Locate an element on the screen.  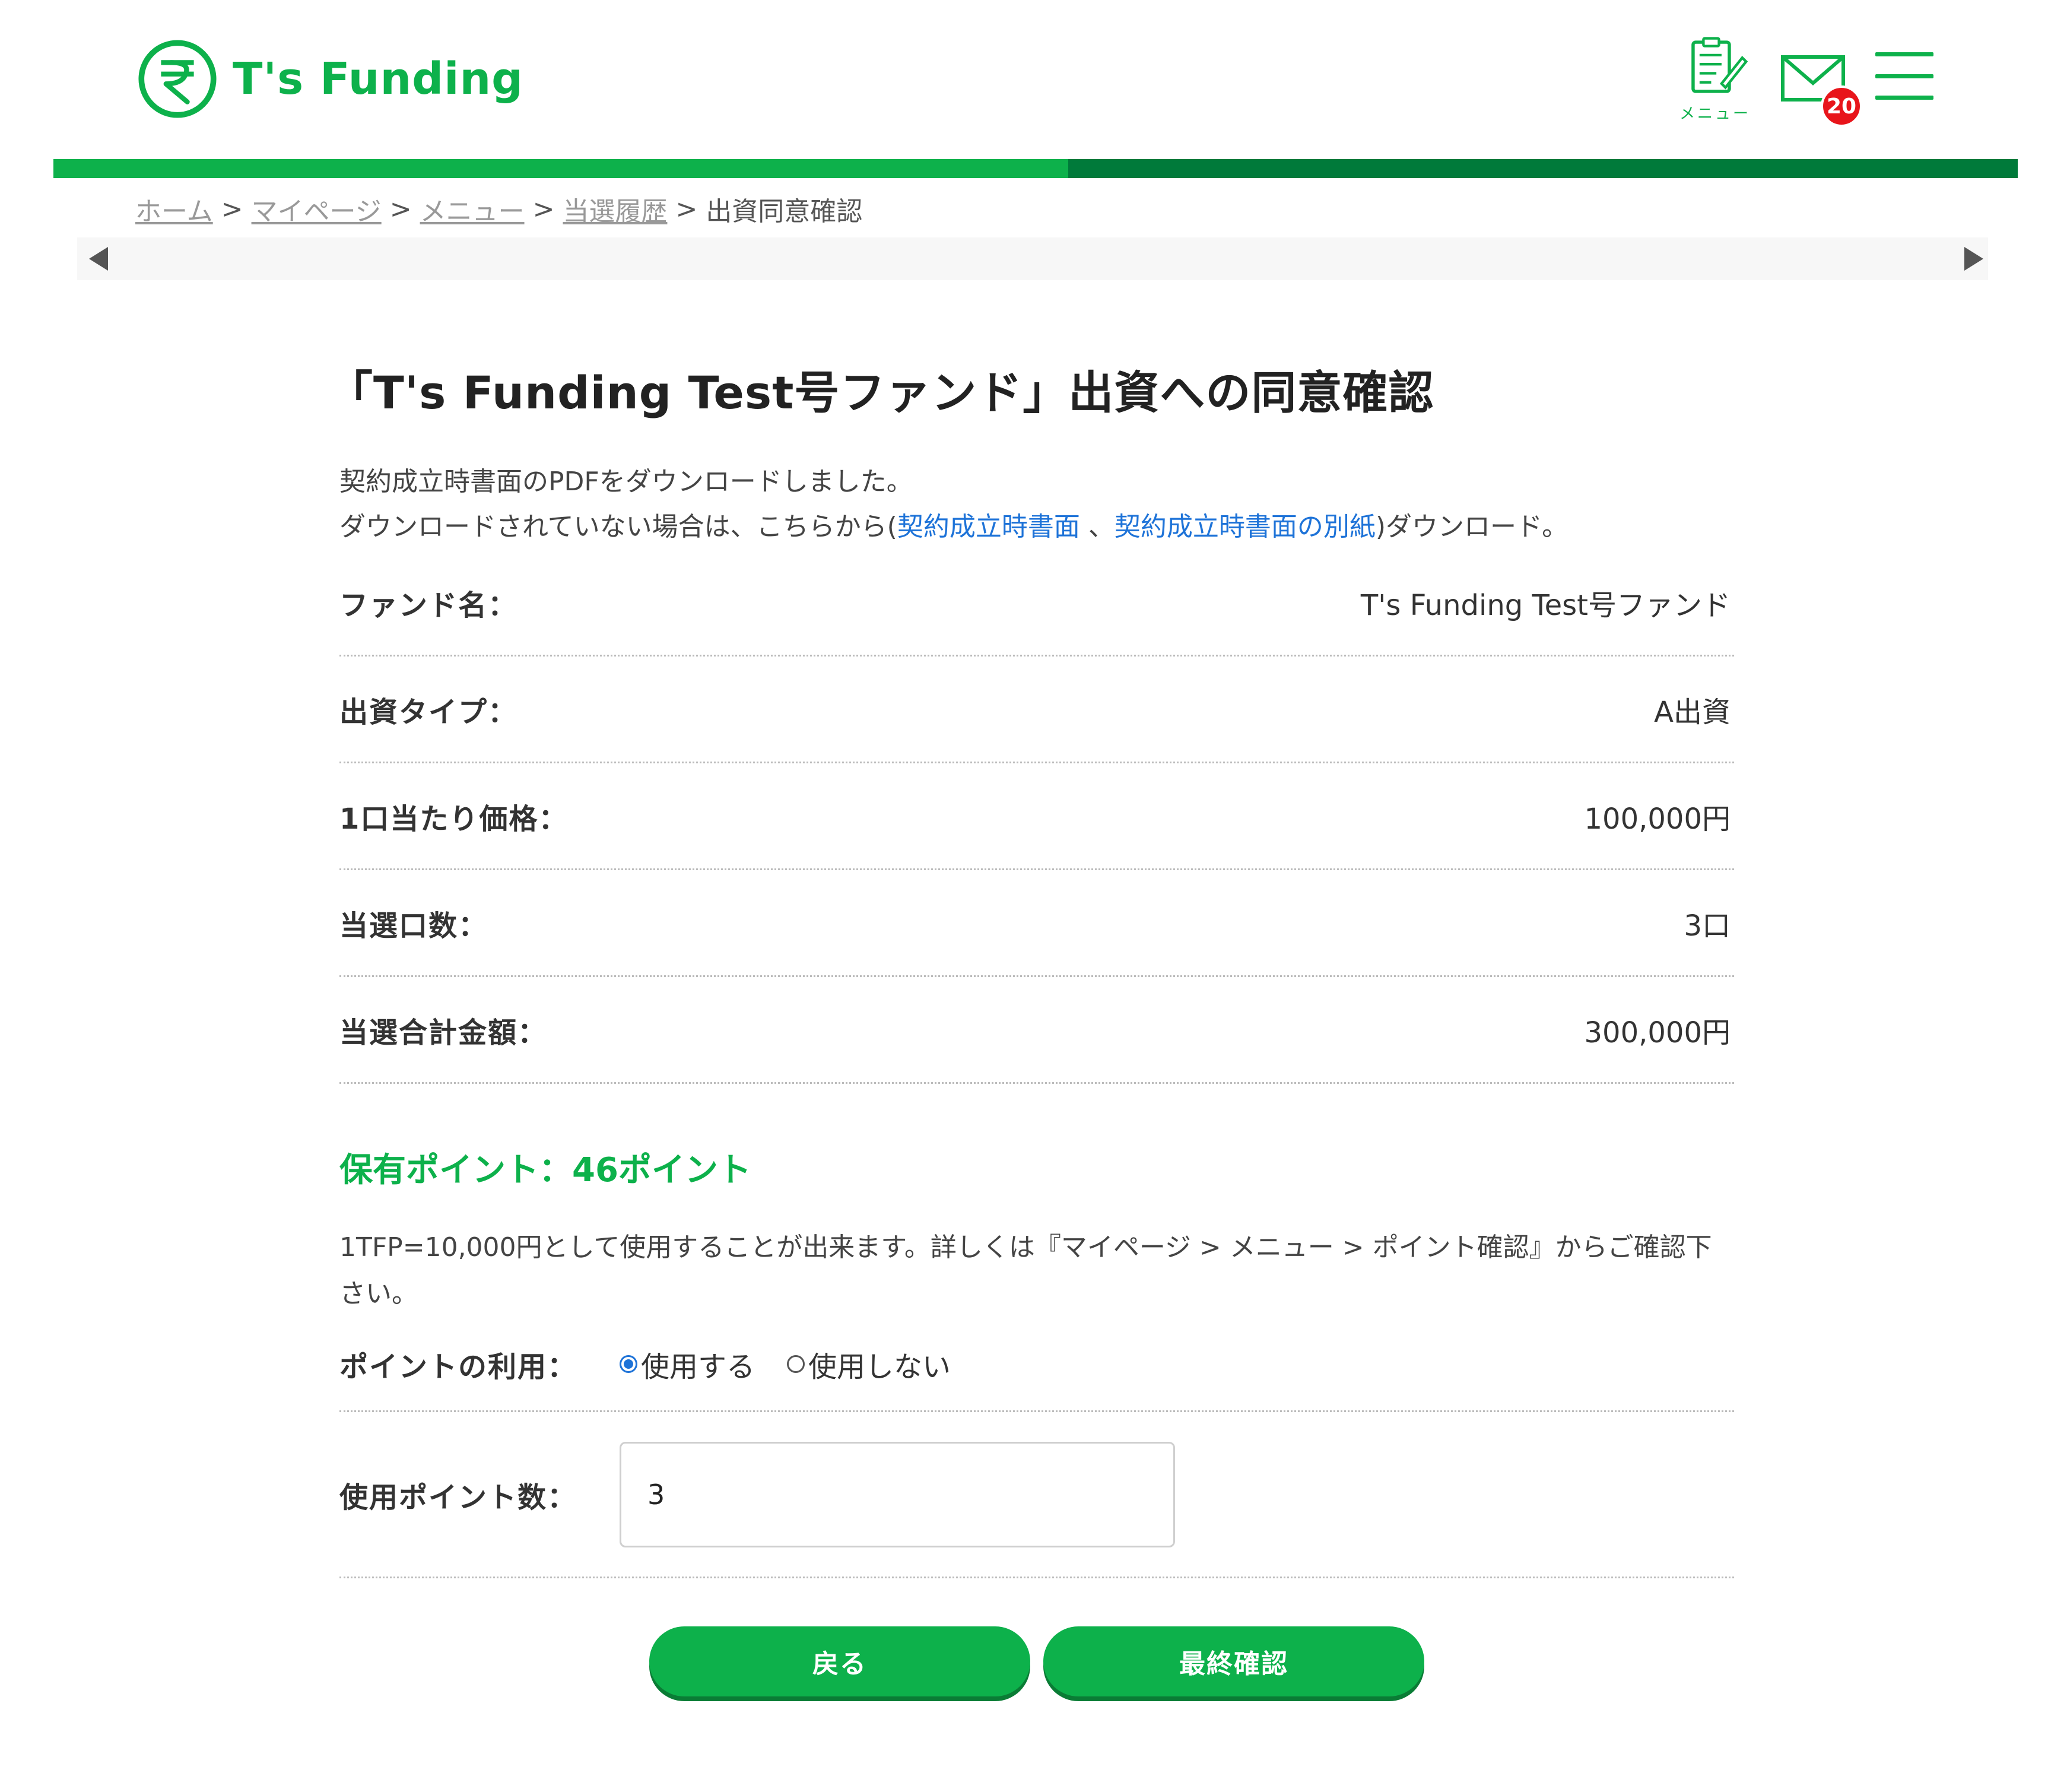
radio-selected-icon is located at coordinates (628, 1364).